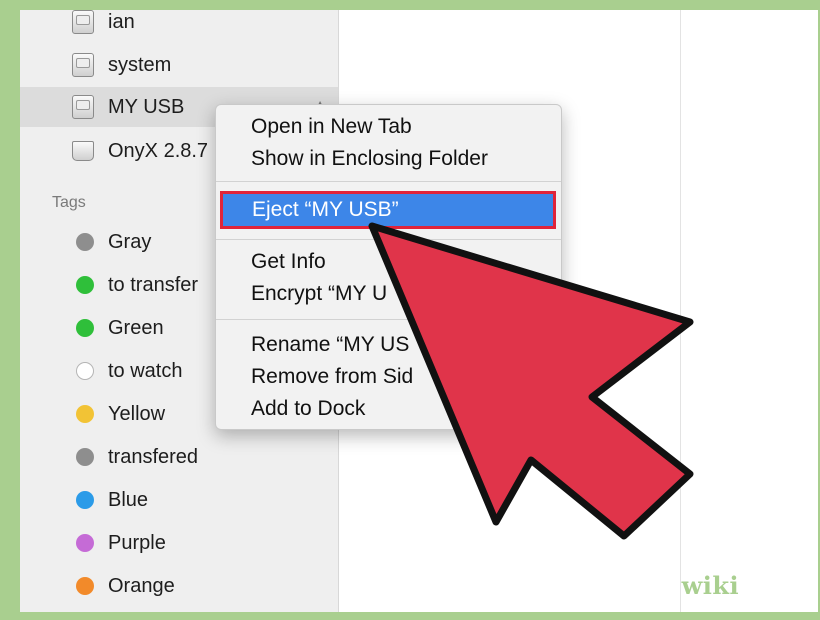 Image resolution: width=820 pixels, height=620 pixels. I want to click on wikihow-watermark: wikiHow, so click(739, 591).